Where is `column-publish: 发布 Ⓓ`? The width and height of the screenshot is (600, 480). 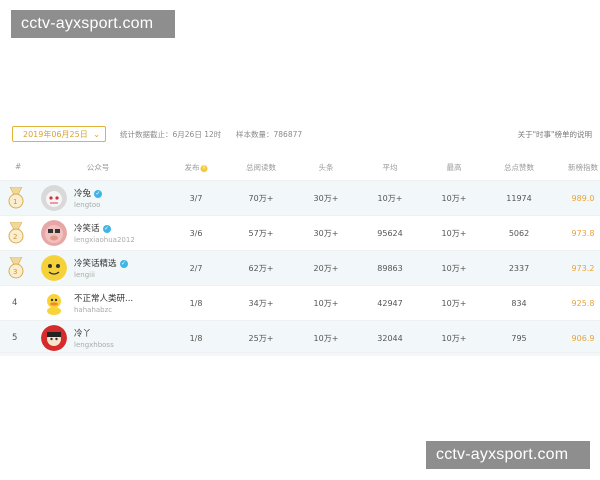
column-publish: 发布 Ⓓ is located at coordinates (196, 167).